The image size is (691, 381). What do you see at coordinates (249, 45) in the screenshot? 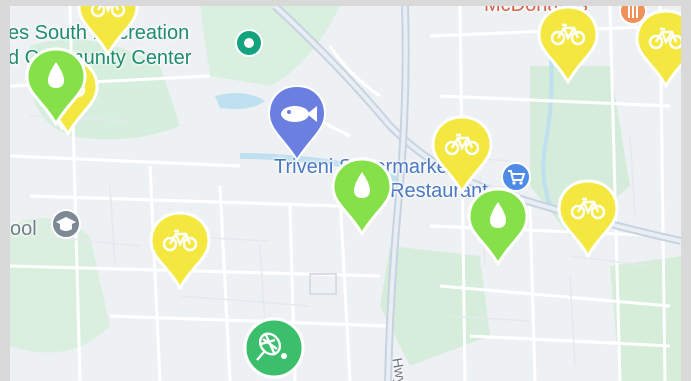
I see `park-icon` at bounding box center [249, 45].